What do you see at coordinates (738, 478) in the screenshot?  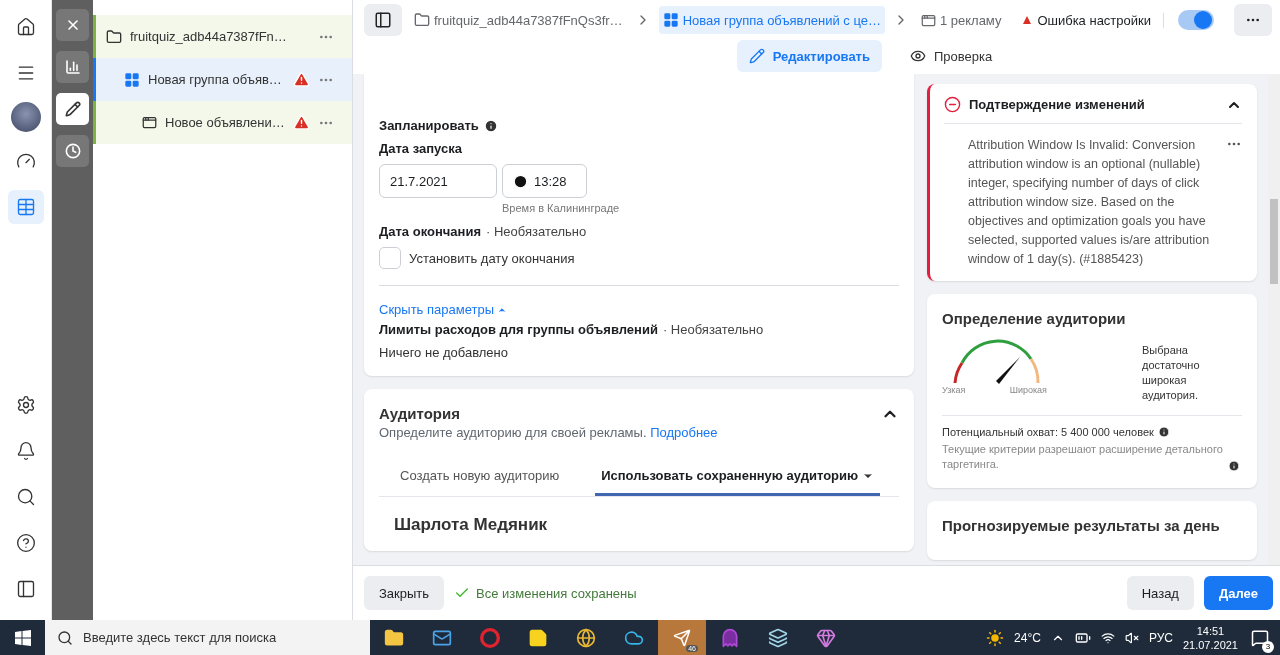 I see `audience-tab: Использовать сохраненную аудиторию` at bounding box center [738, 478].